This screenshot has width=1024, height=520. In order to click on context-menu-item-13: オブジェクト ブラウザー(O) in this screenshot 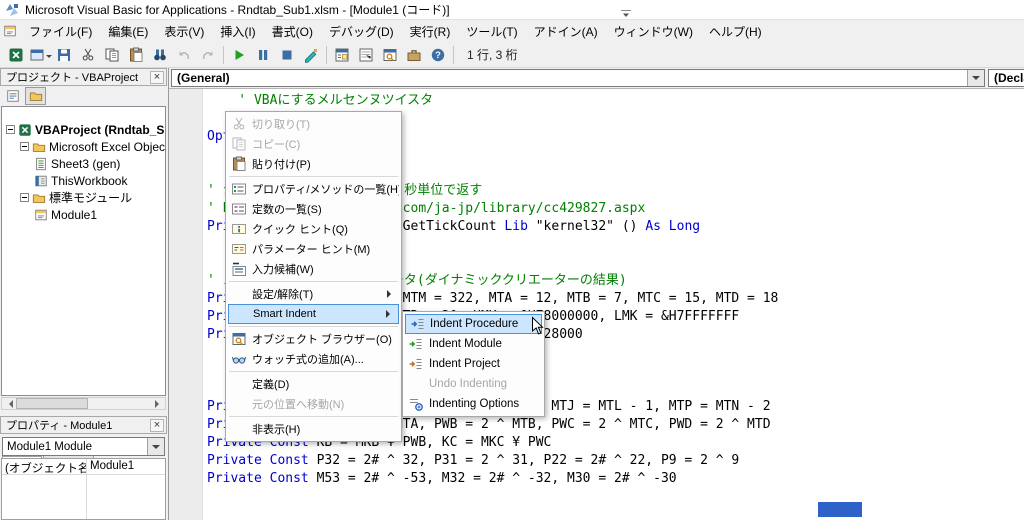, I will do `click(313, 339)`.